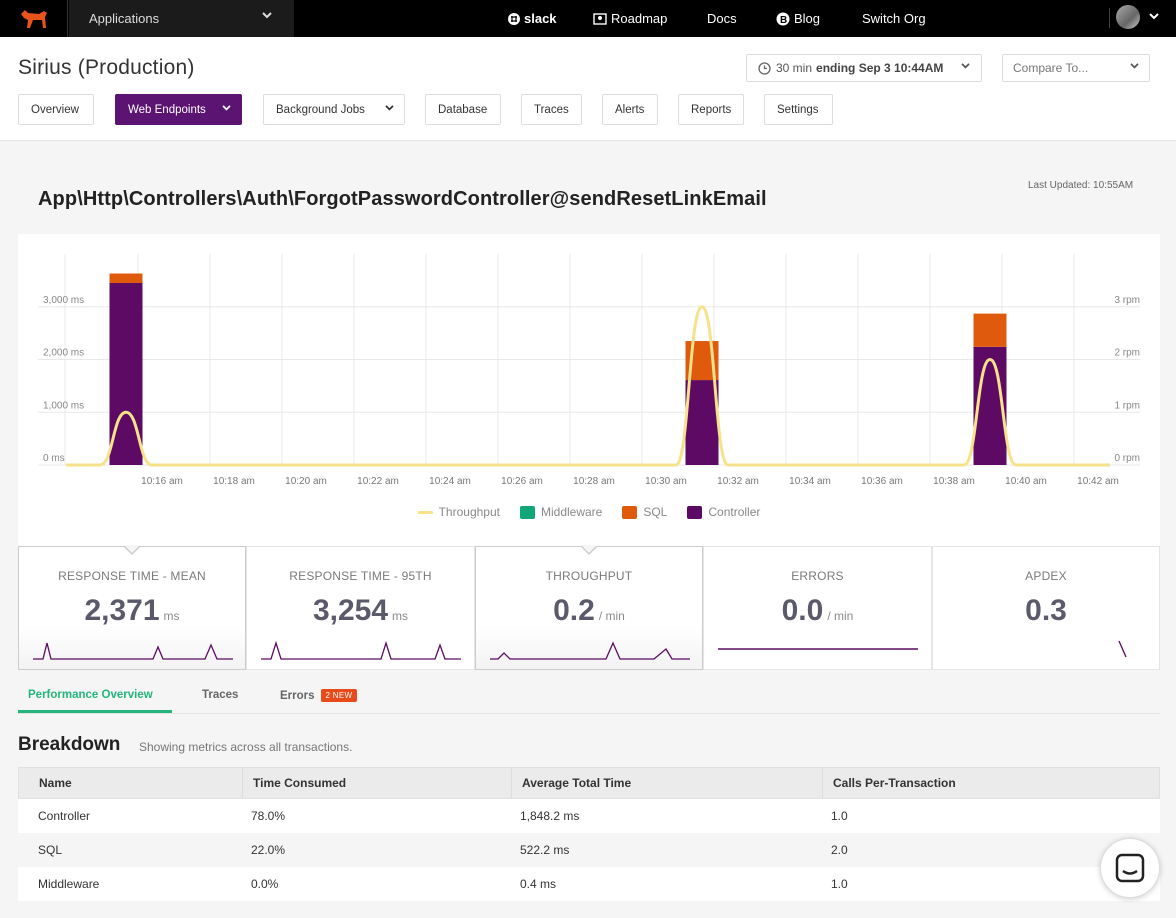 The width and height of the screenshot is (1176, 918). What do you see at coordinates (589, 850) in the screenshot?
I see `table-row: SQL 22.0% 522.2 ms 2.0` at bounding box center [589, 850].